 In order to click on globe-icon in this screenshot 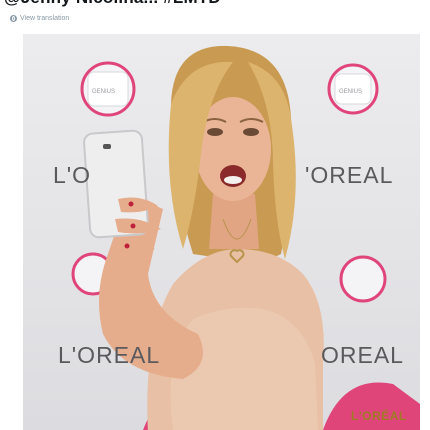, I will do `click(13, 18)`.